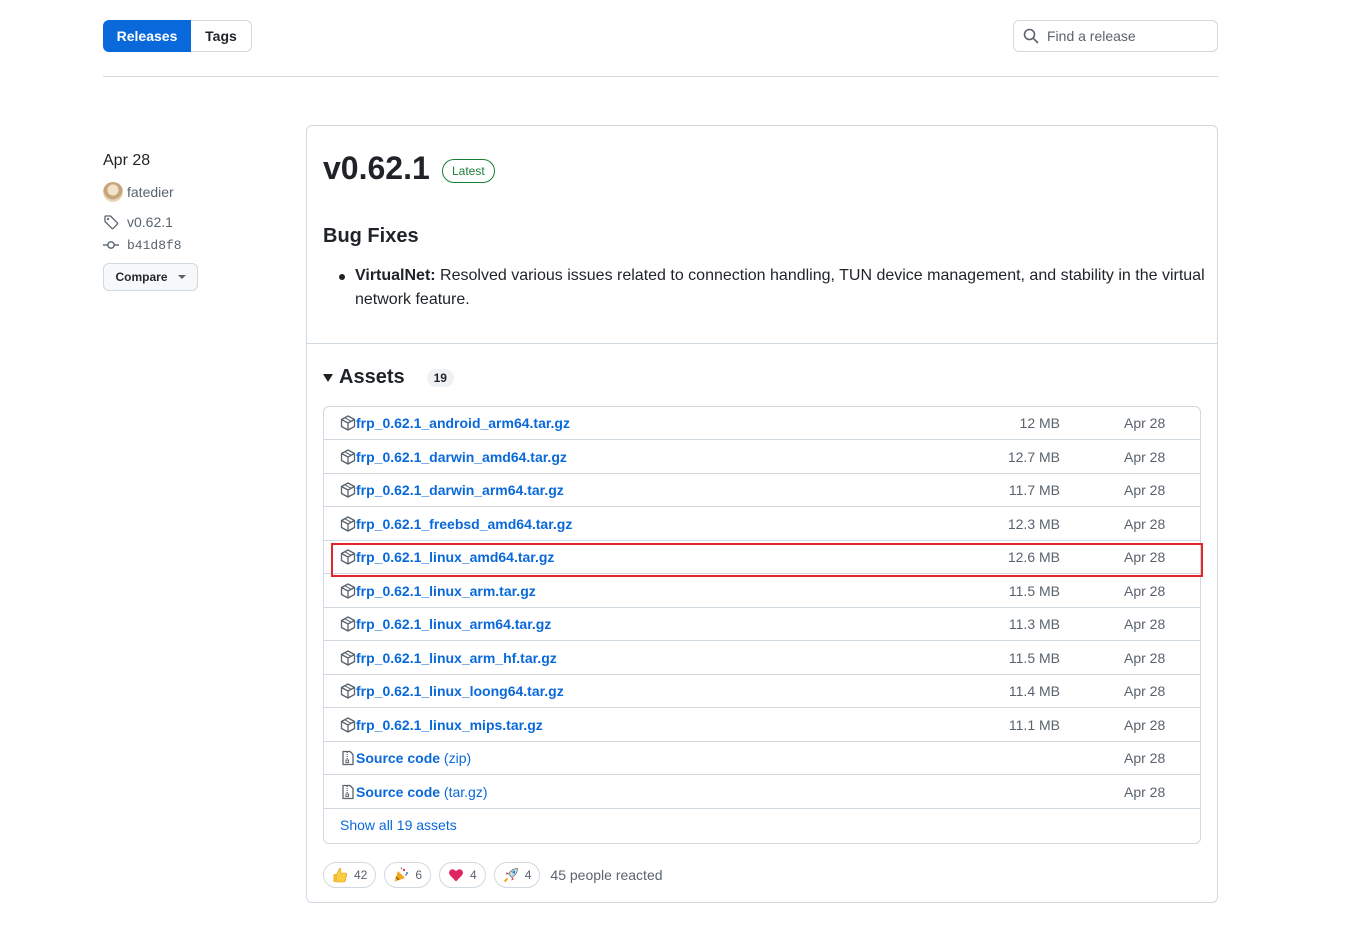 The height and width of the screenshot is (929, 1357). I want to click on release-date: Apr 28, so click(127, 160).